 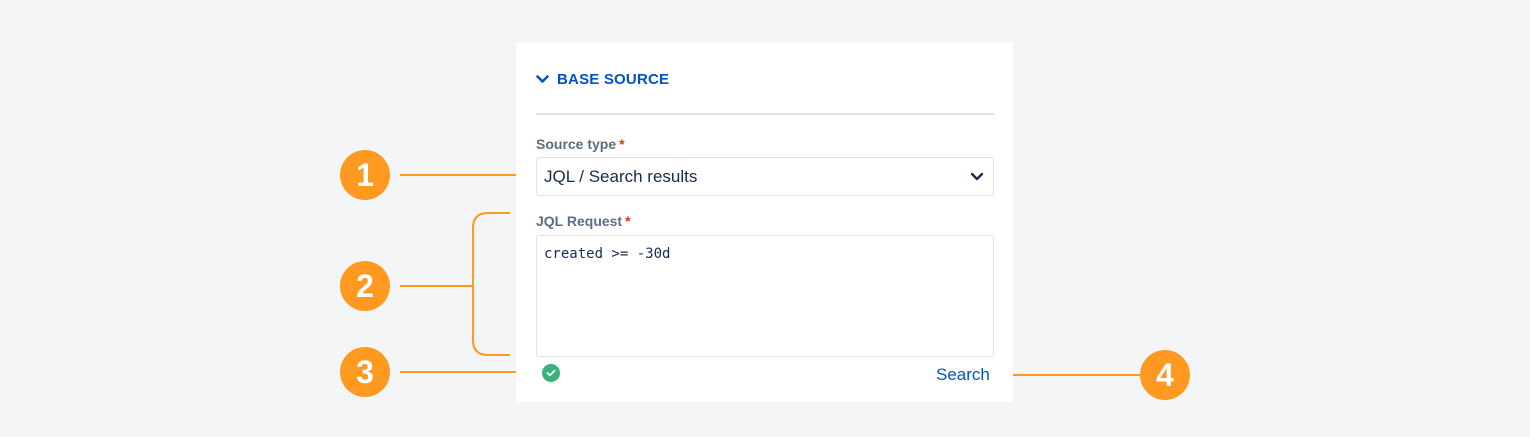 What do you see at coordinates (765, 114) in the screenshot?
I see `section-divider` at bounding box center [765, 114].